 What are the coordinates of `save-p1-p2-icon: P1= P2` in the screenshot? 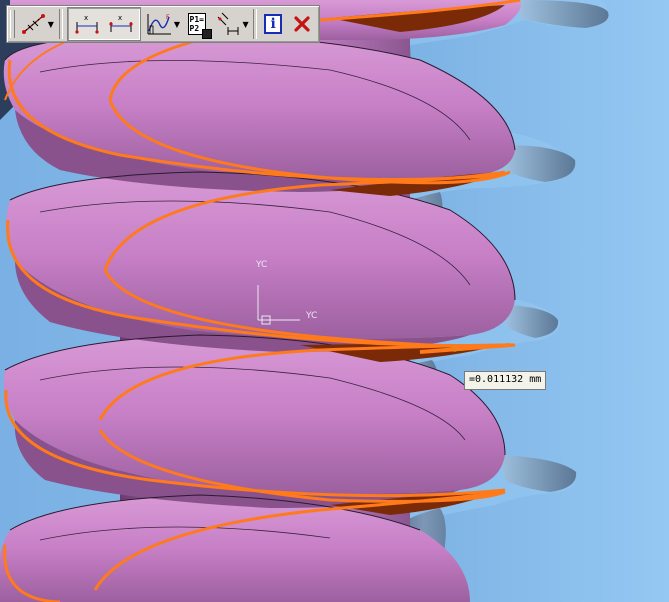 It's located at (199, 26).